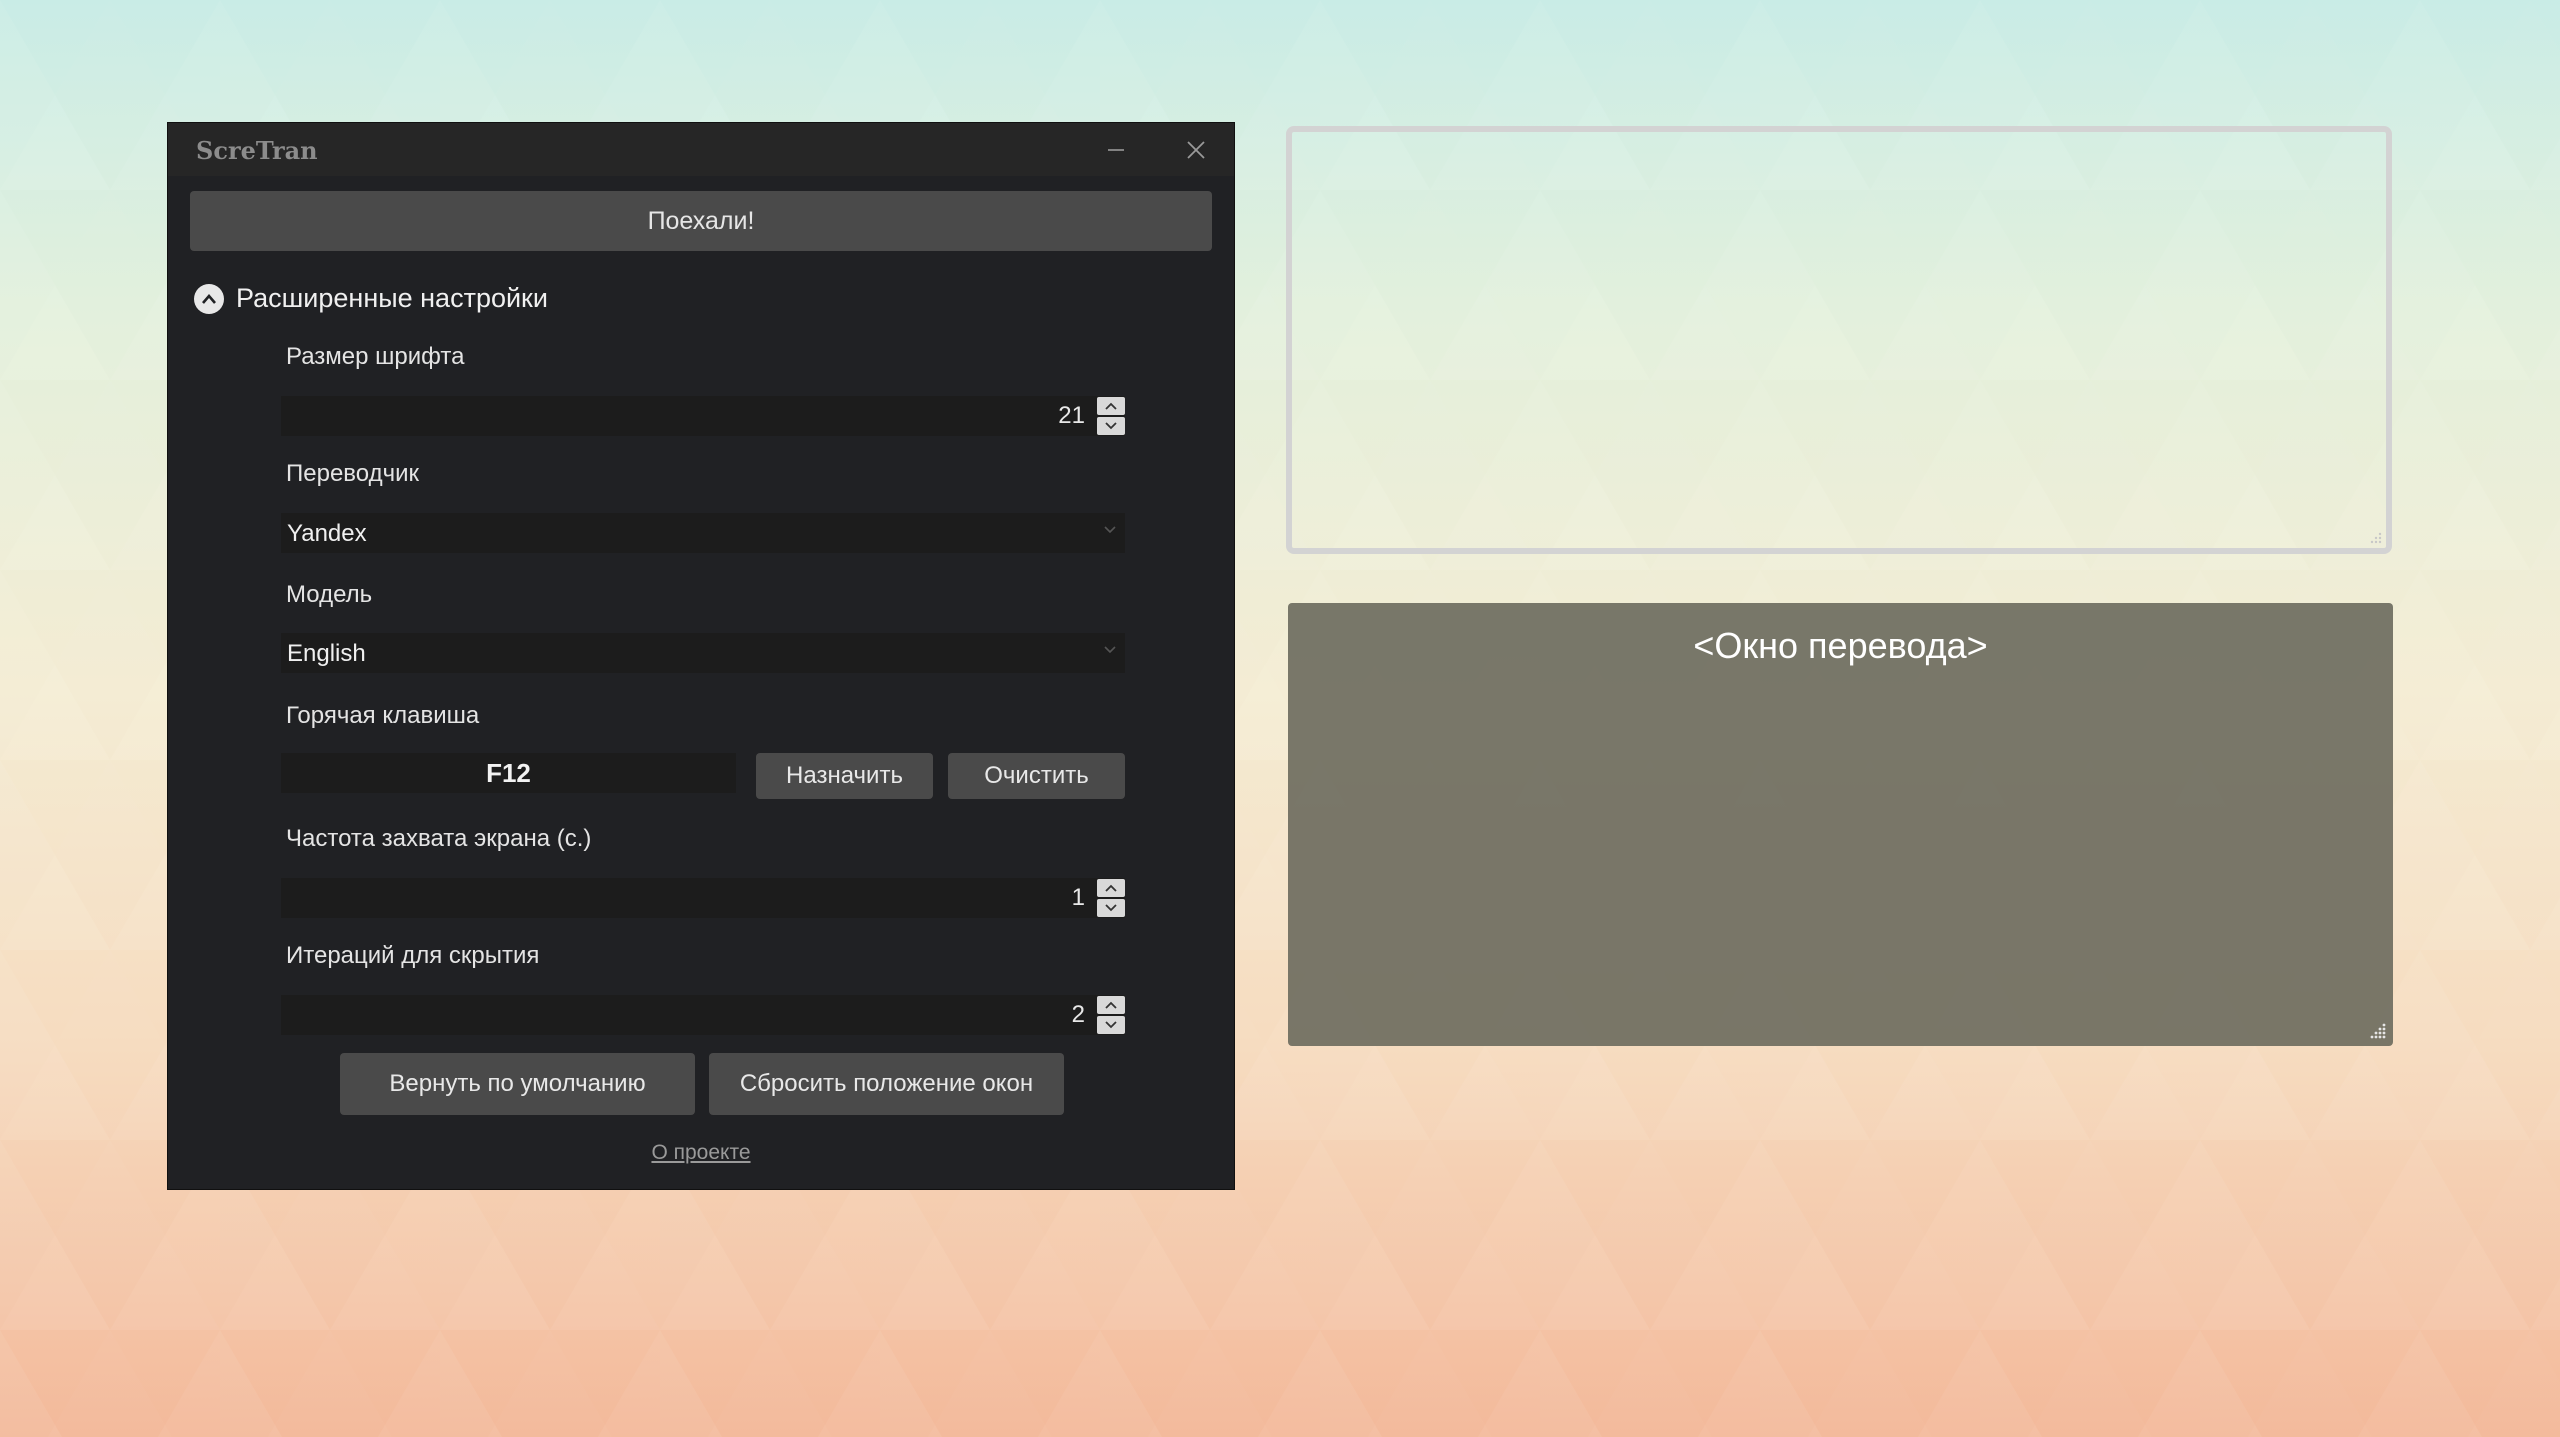 The image size is (2560, 1437). What do you see at coordinates (703, 653) in the screenshot?
I see `model-select: English` at bounding box center [703, 653].